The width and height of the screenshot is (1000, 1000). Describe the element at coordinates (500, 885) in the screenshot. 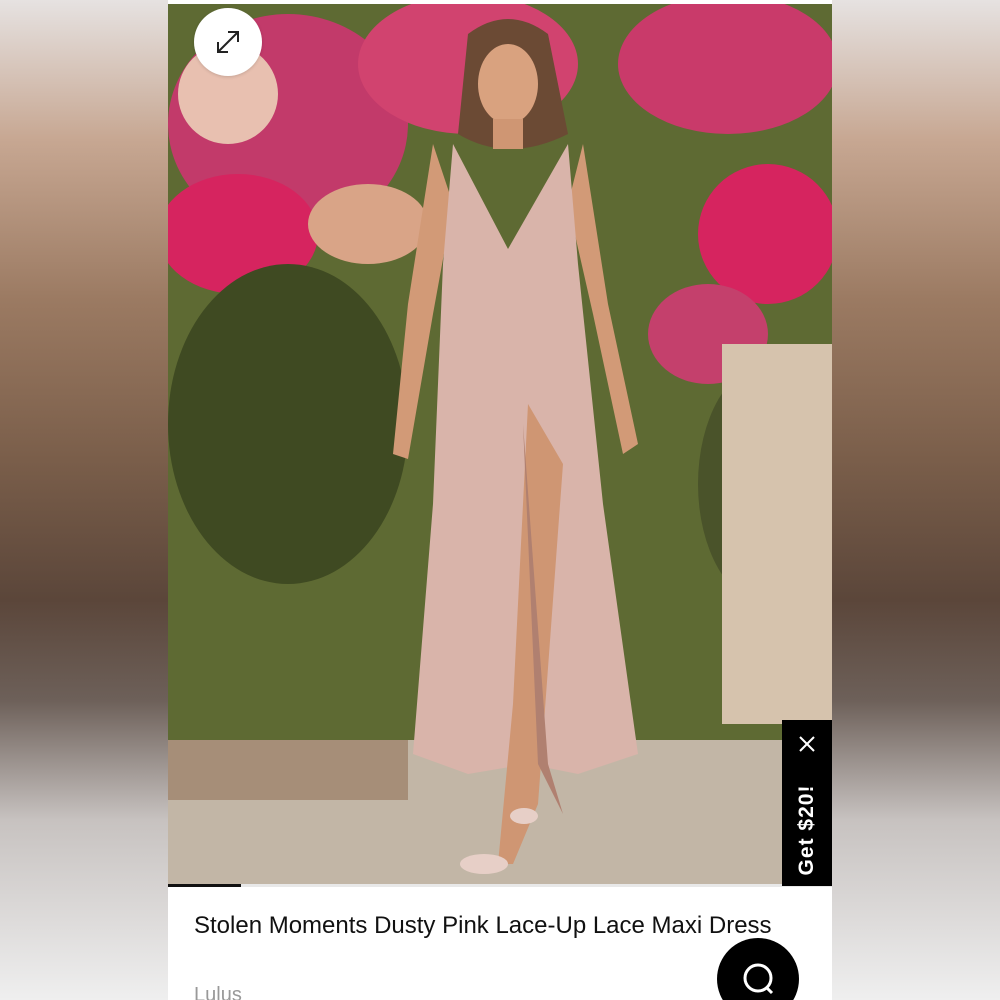

I see `gallery-progress-track` at that location.